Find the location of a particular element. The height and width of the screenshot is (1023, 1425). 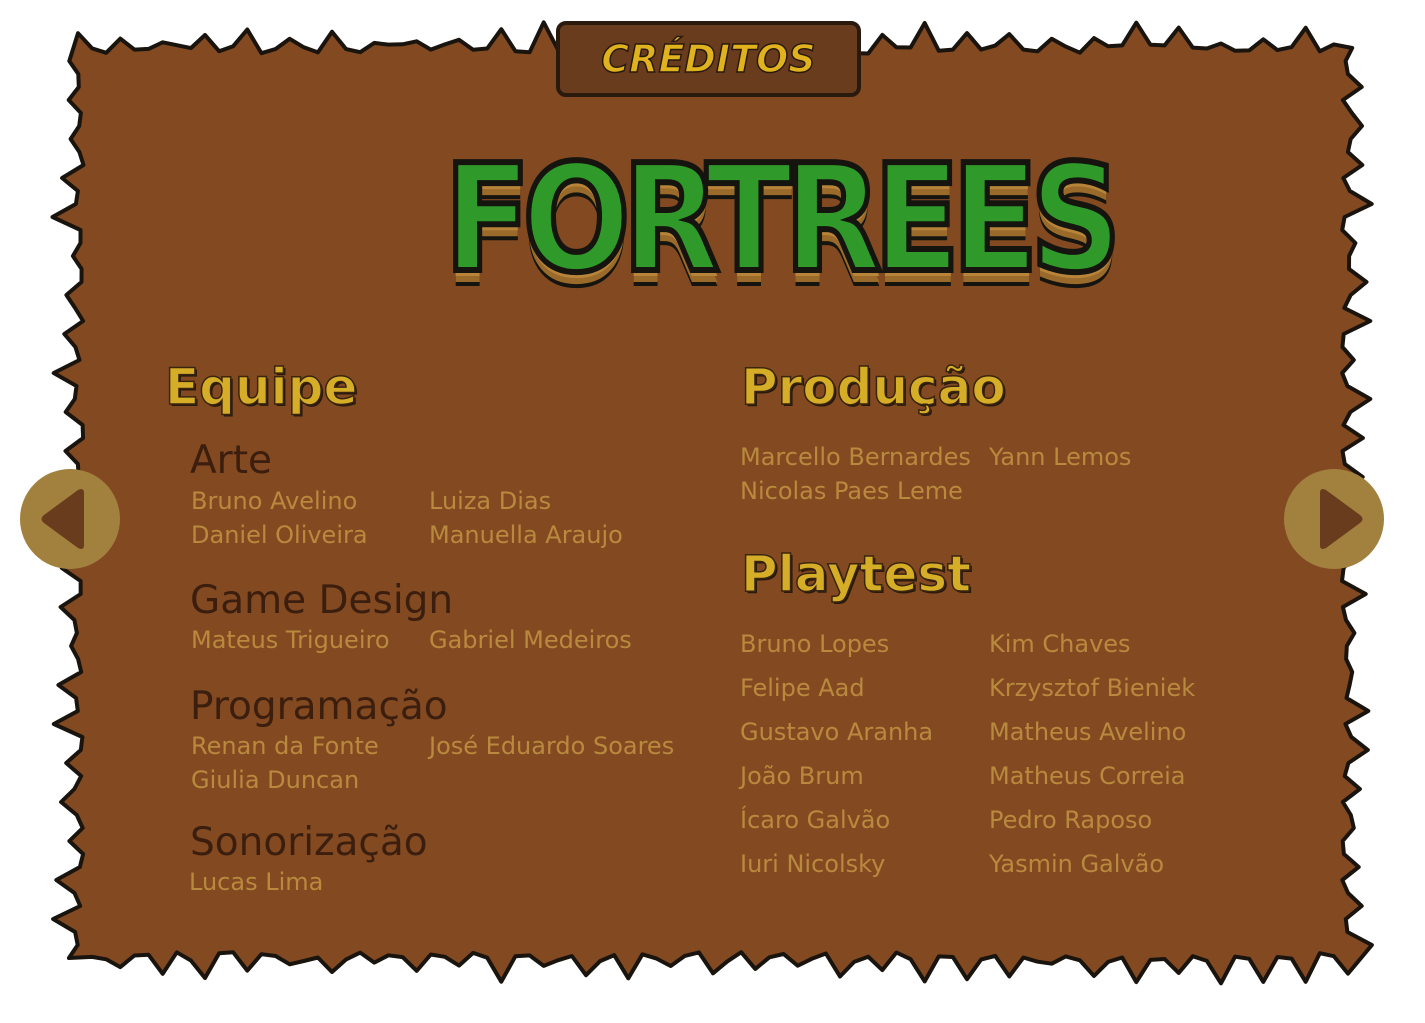

credit-name: João Brum is located at coordinates (802, 776).